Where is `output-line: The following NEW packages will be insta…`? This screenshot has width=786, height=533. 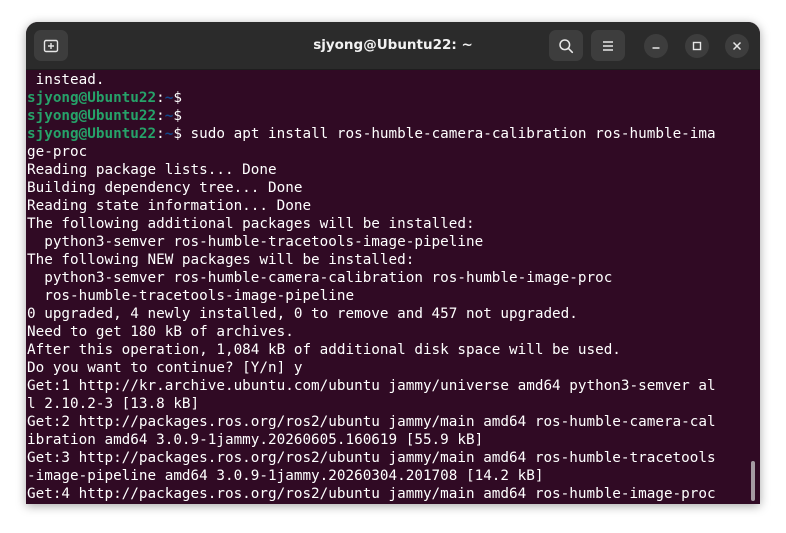
output-line: The following NEW packages will be insta… is located at coordinates (221, 260).